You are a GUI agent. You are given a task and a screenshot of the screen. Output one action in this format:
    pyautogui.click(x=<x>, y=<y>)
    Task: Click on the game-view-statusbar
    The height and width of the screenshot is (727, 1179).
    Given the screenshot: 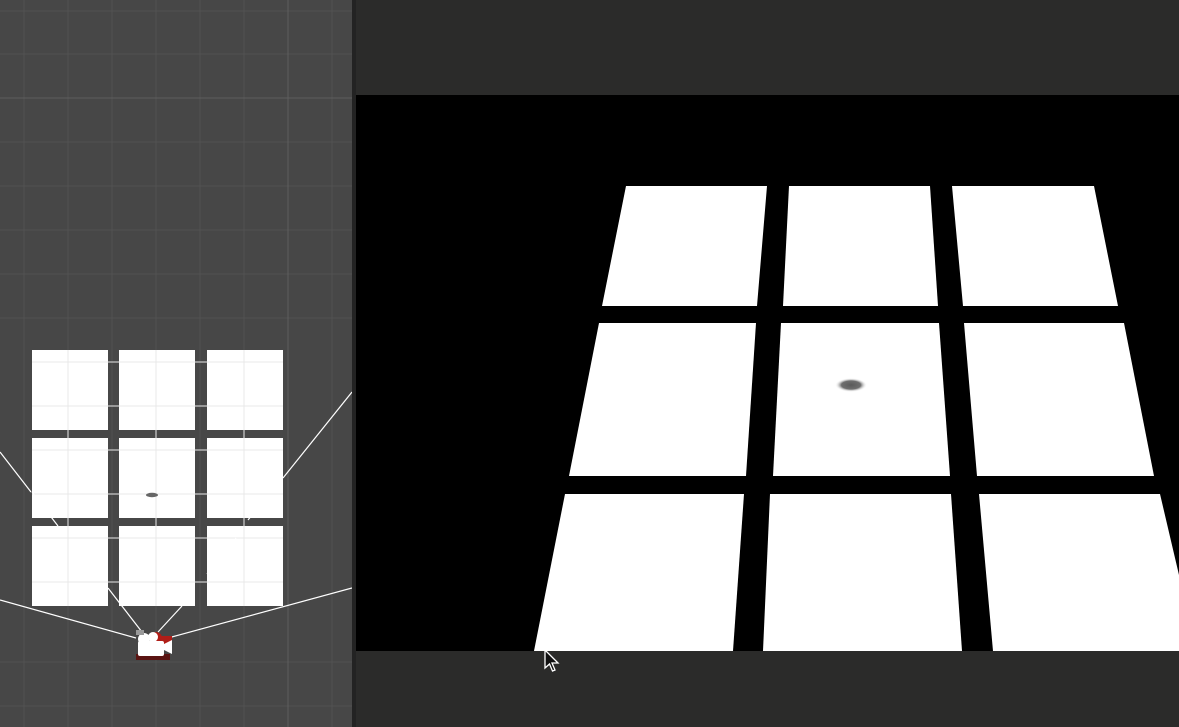 What is the action you would take?
    pyautogui.click(x=767, y=689)
    